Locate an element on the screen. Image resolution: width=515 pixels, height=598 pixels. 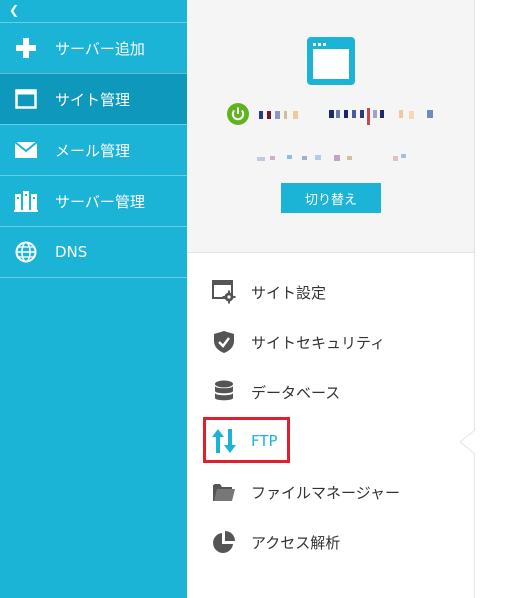
sidebar-item-label: サーバー追加 is located at coordinates (100, 48).